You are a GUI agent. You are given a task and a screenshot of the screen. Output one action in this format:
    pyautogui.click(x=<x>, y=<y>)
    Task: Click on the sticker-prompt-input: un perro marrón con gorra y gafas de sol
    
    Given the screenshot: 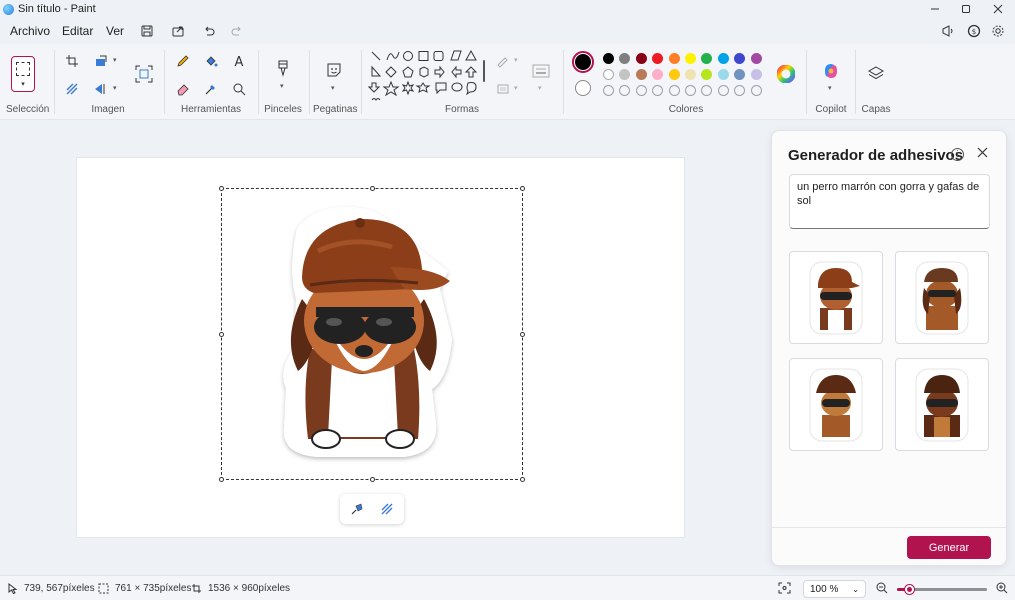 What is the action you would take?
    pyautogui.click(x=889, y=201)
    